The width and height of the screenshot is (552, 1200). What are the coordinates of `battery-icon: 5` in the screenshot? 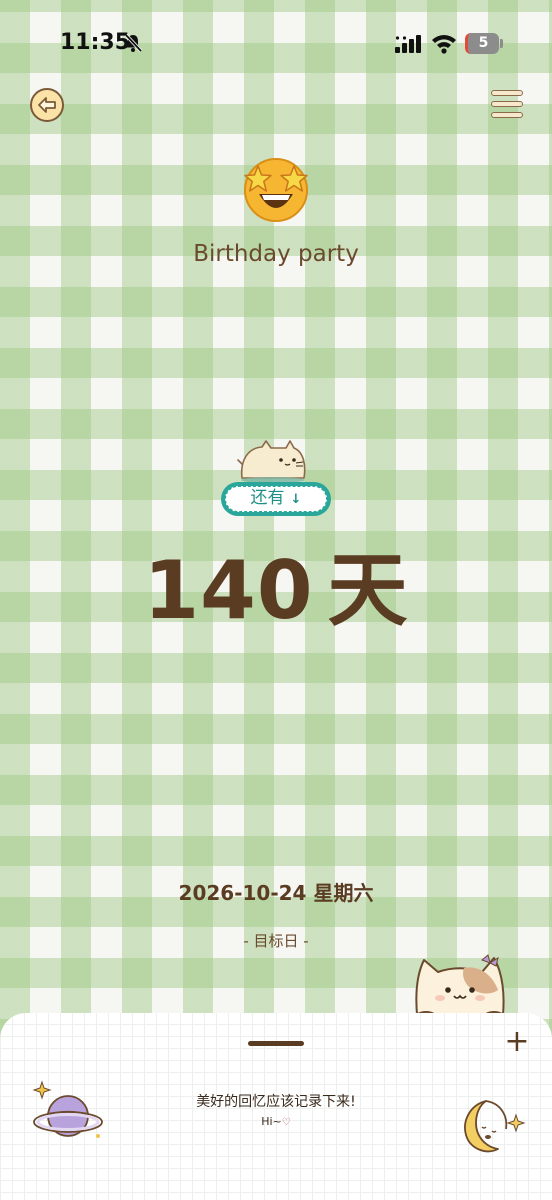 It's located at (482, 43).